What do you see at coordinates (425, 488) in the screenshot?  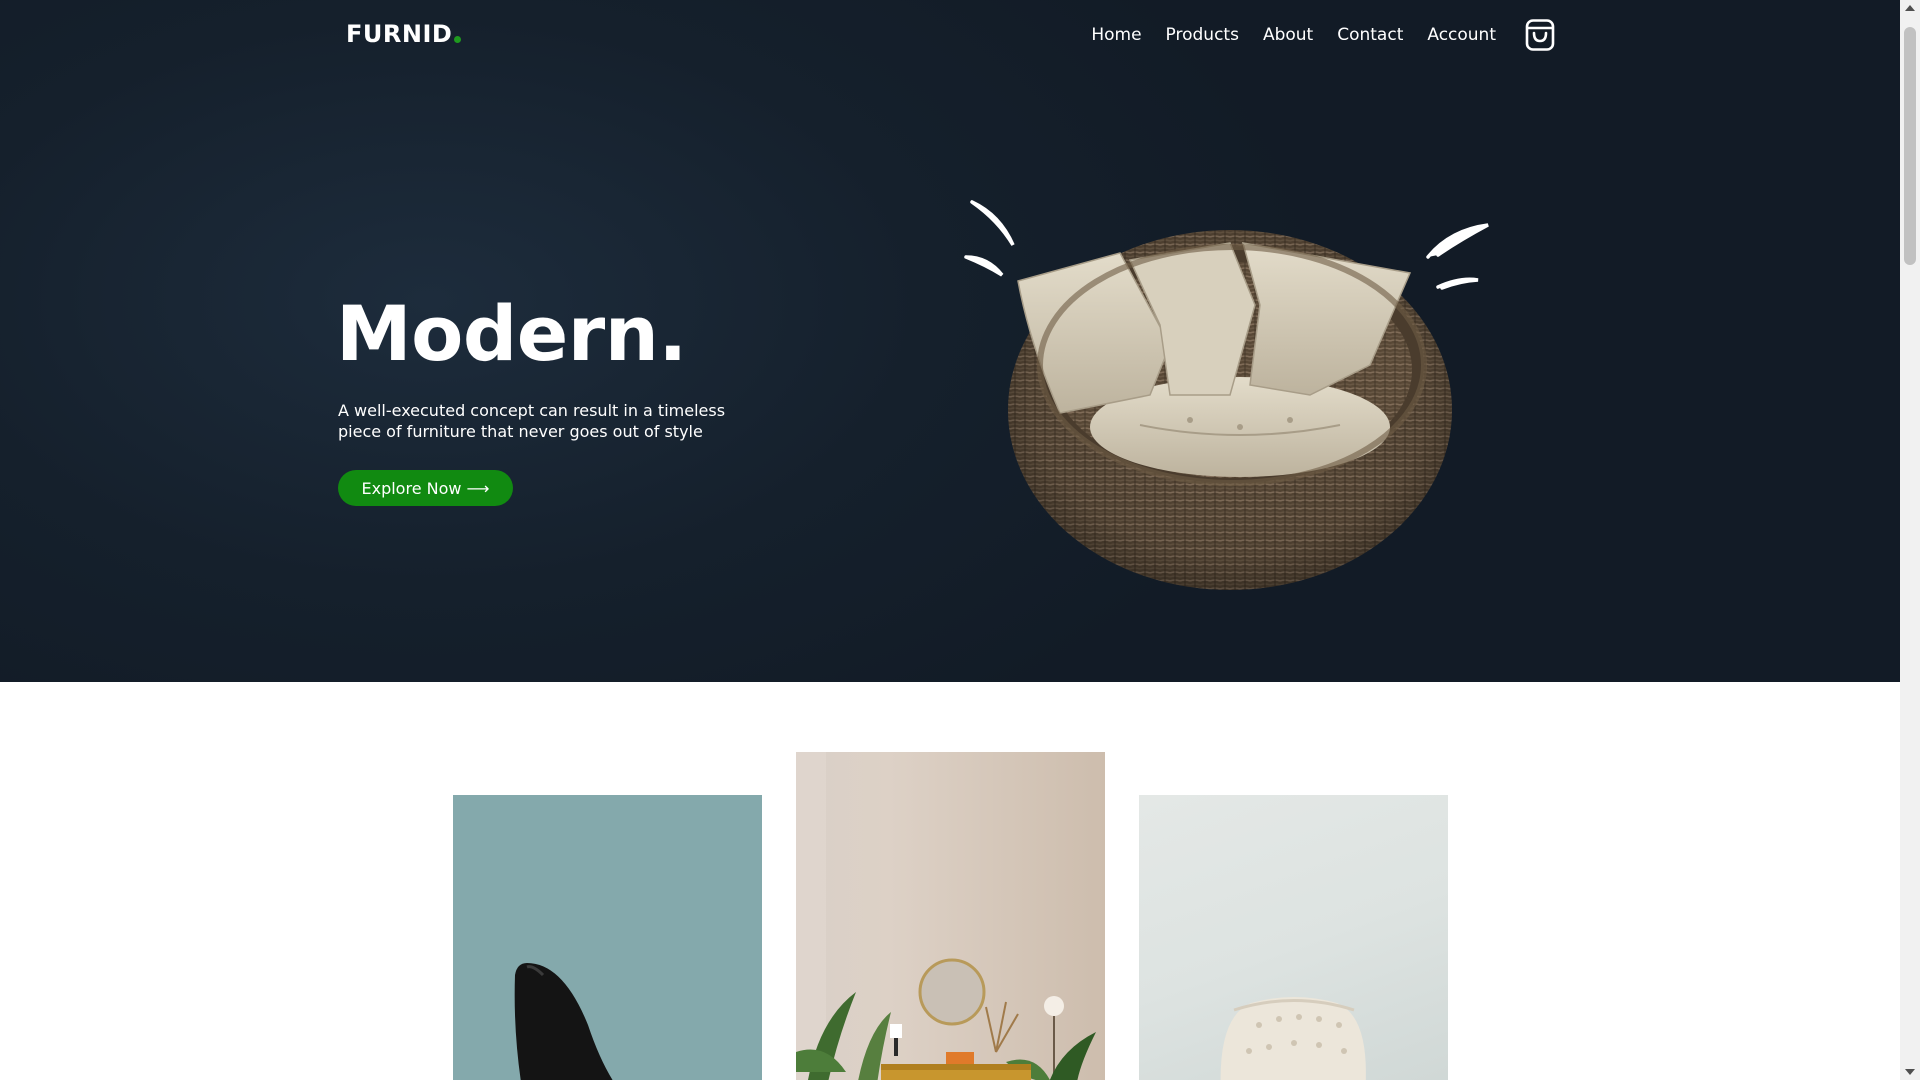 I see `explore-now-button: Explore Now ⟶` at bounding box center [425, 488].